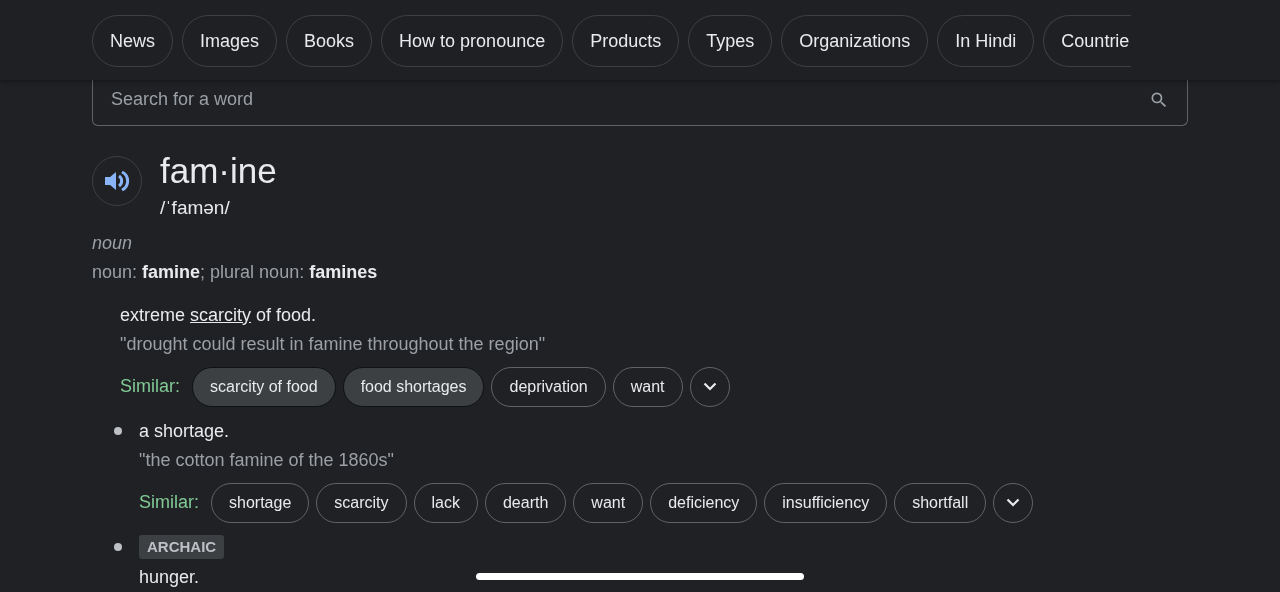 The width and height of the screenshot is (1280, 592). What do you see at coordinates (182, 546) in the screenshot?
I see `register-label: ARCHAIC` at bounding box center [182, 546].